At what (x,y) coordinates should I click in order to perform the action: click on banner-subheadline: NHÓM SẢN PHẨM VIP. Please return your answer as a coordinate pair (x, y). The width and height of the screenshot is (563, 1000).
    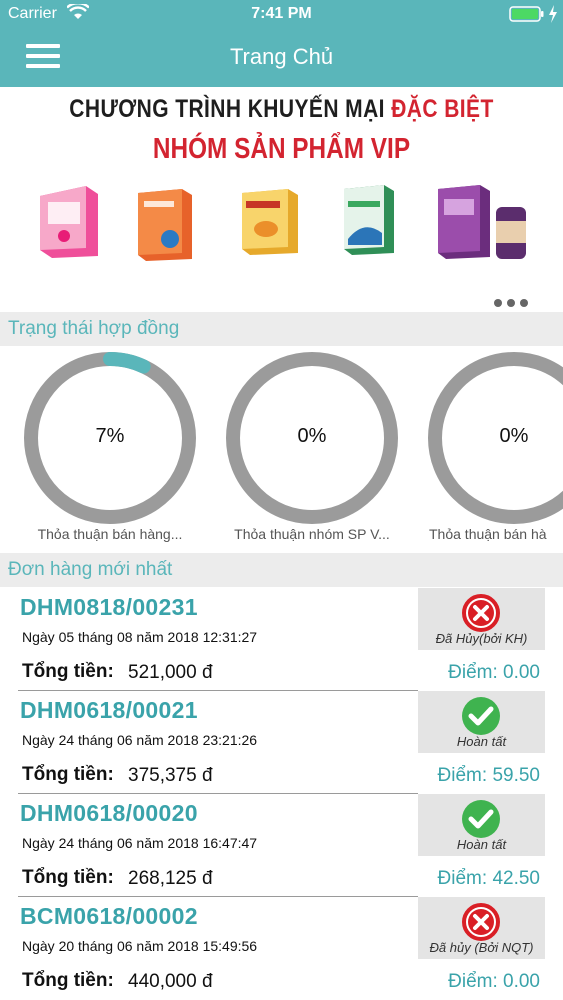
    Looking at the image, I should click on (281, 149).